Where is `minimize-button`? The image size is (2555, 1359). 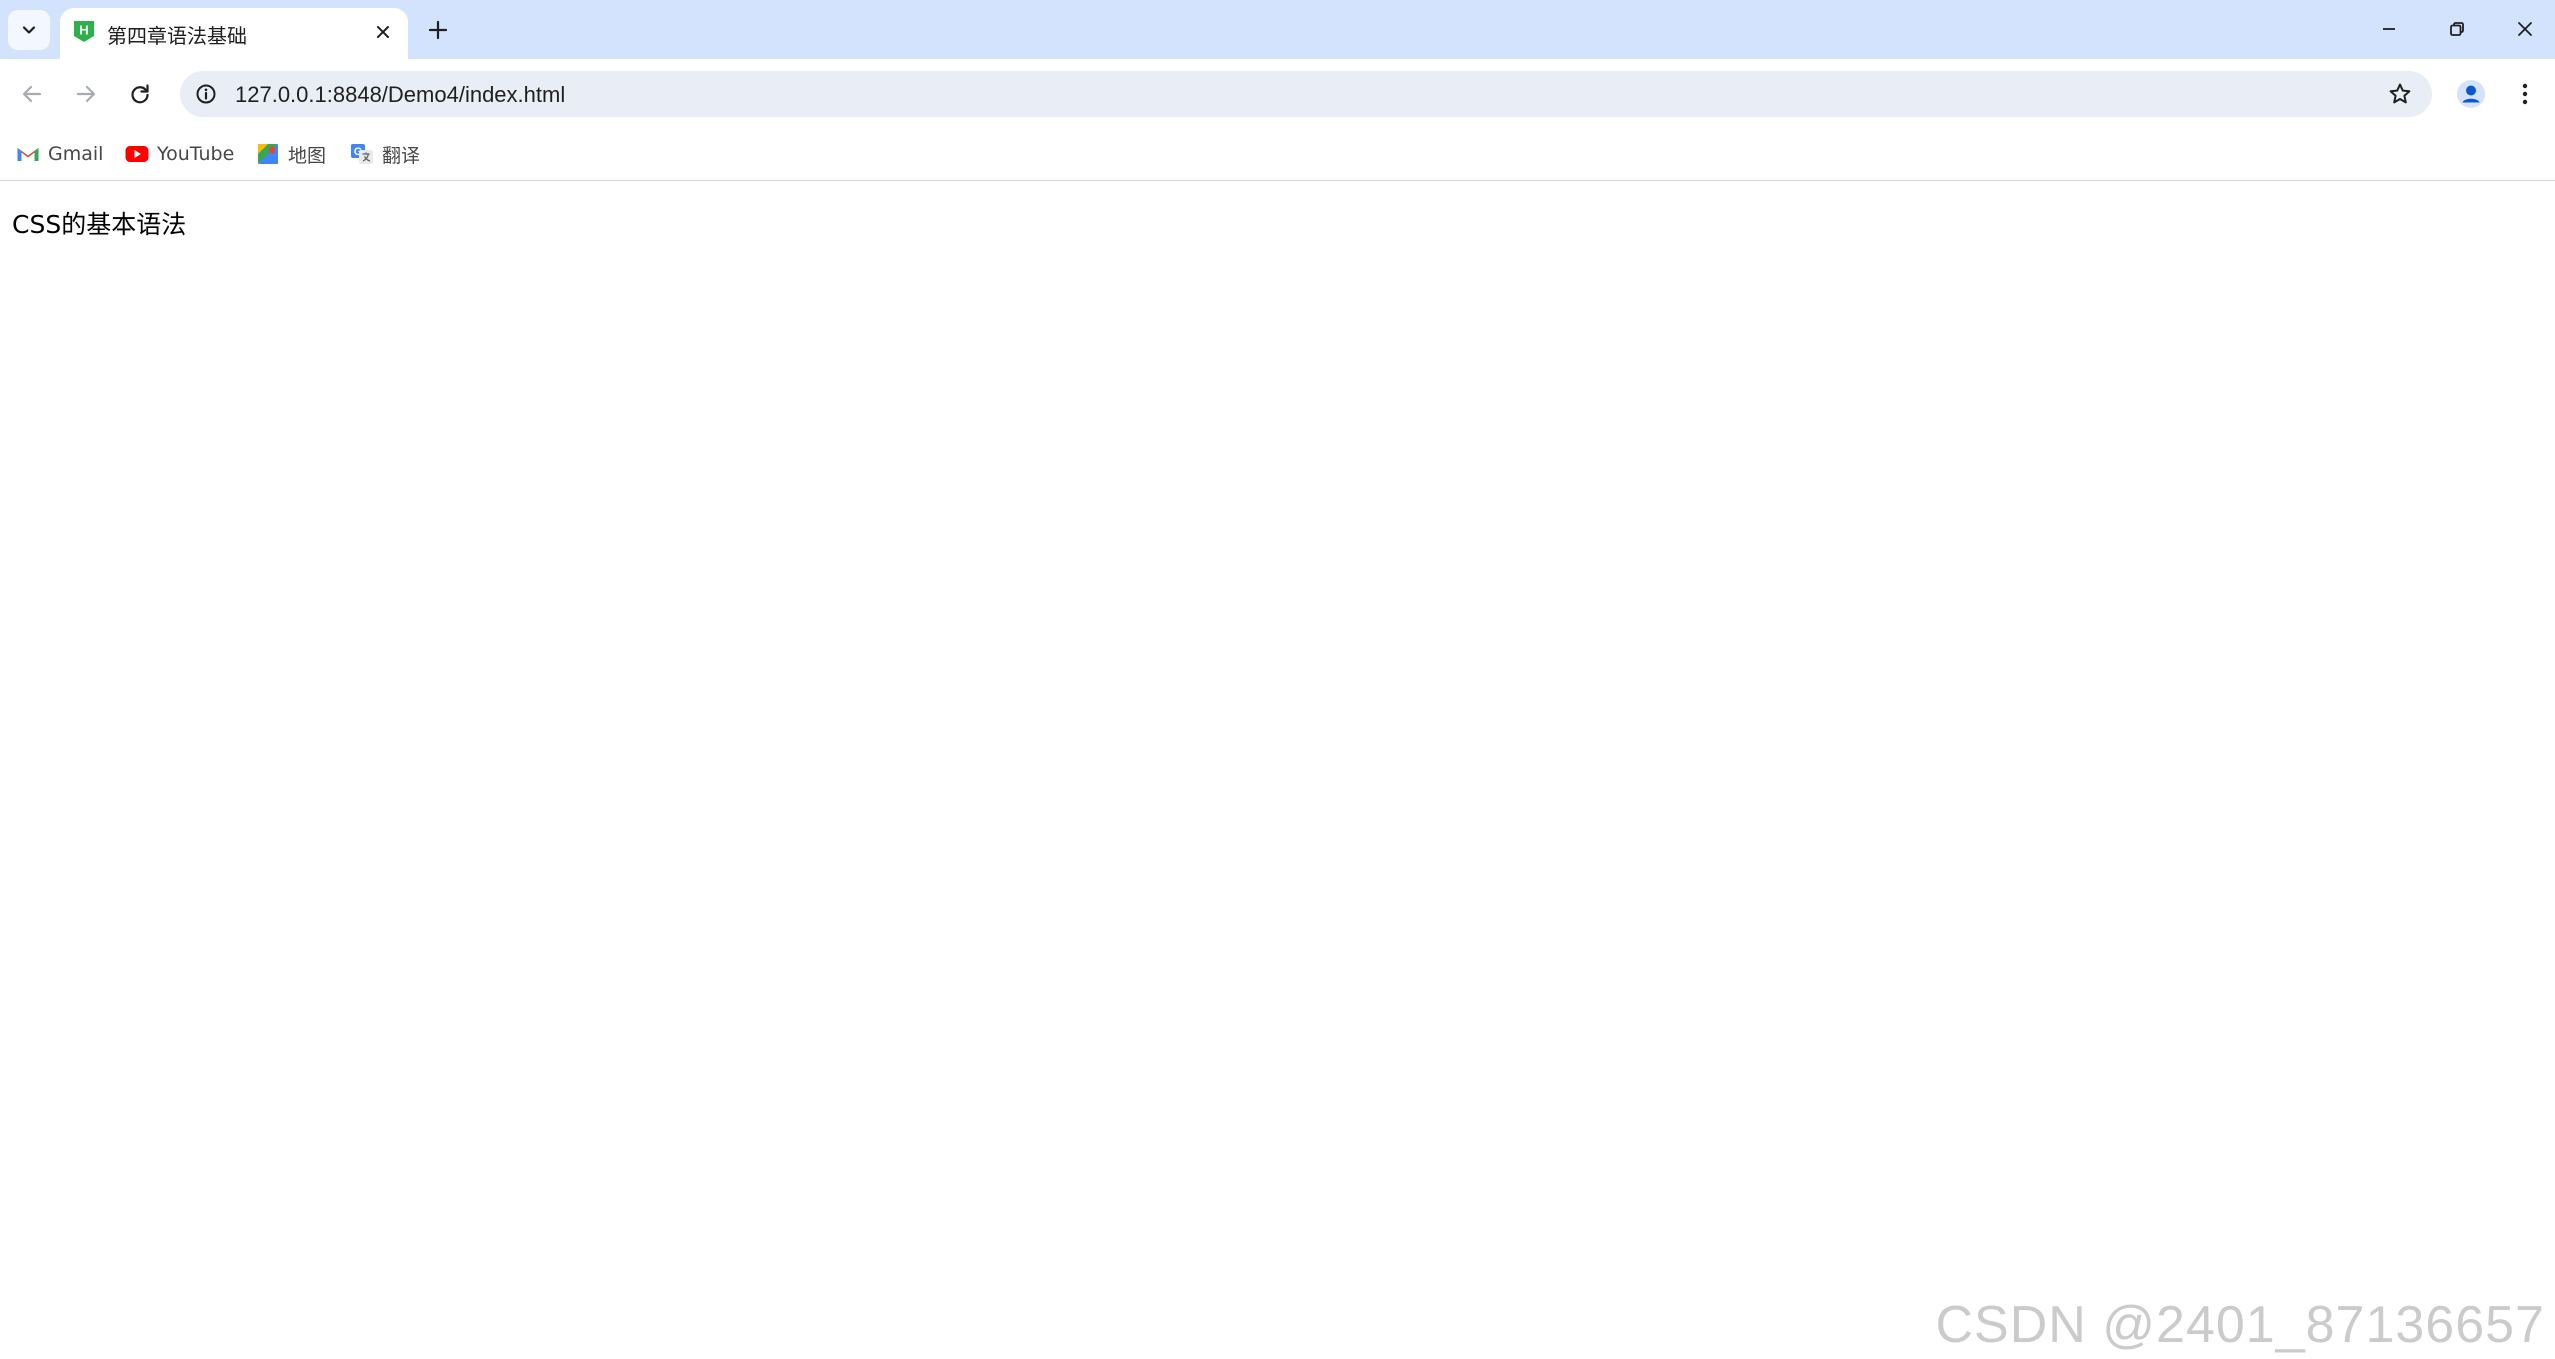
minimize-button is located at coordinates (2389, 29).